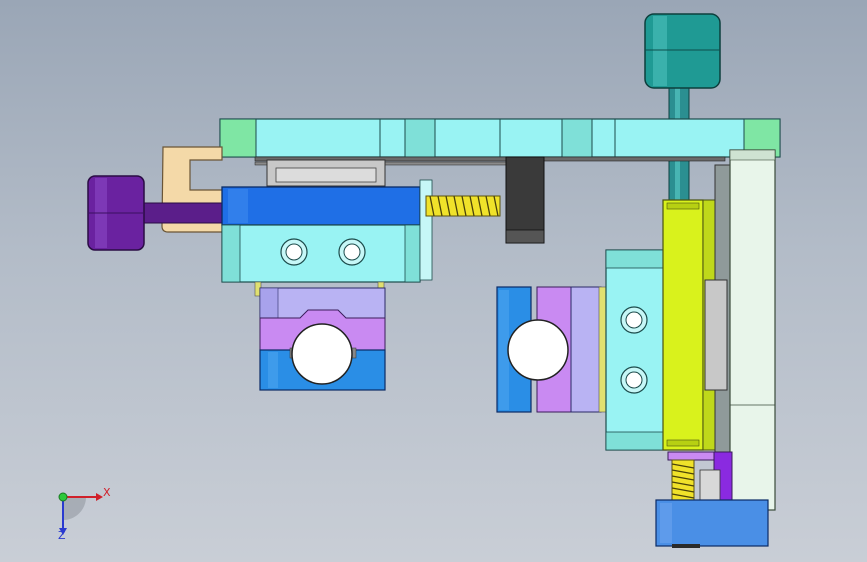 The width and height of the screenshot is (867, 562). Describe the element at coordinates (500, 138) in the screenshot. I see `top-cyan-plate` at that location.